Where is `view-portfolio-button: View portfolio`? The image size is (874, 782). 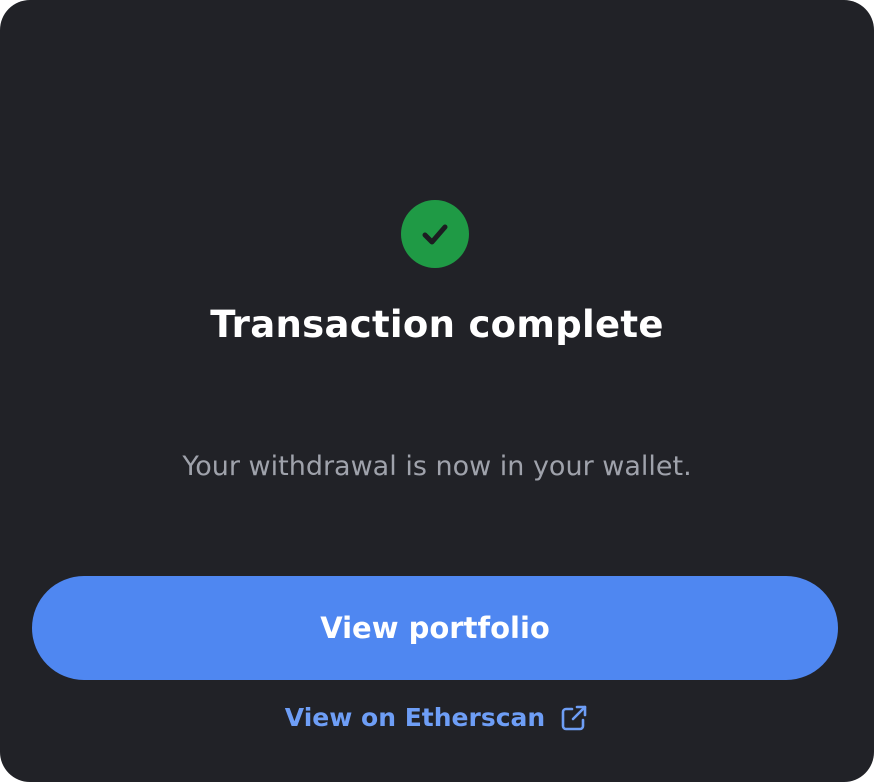 view-portfolio-button: View portfolio is located at coordinates (435, 628).